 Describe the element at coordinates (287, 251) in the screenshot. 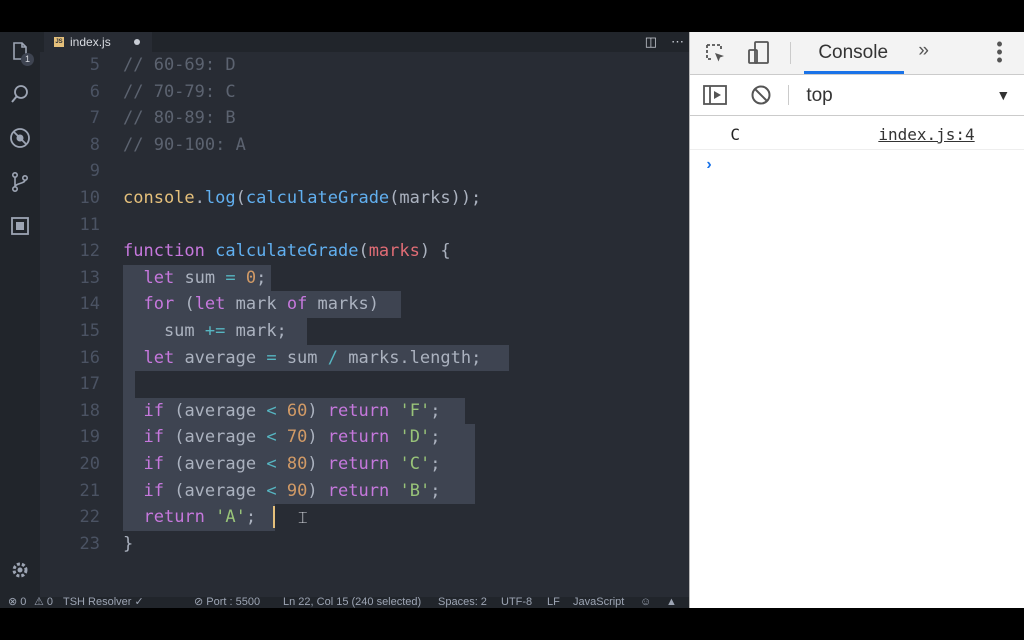

I see `code-text: function calculateGrade(marks) {` at that location.